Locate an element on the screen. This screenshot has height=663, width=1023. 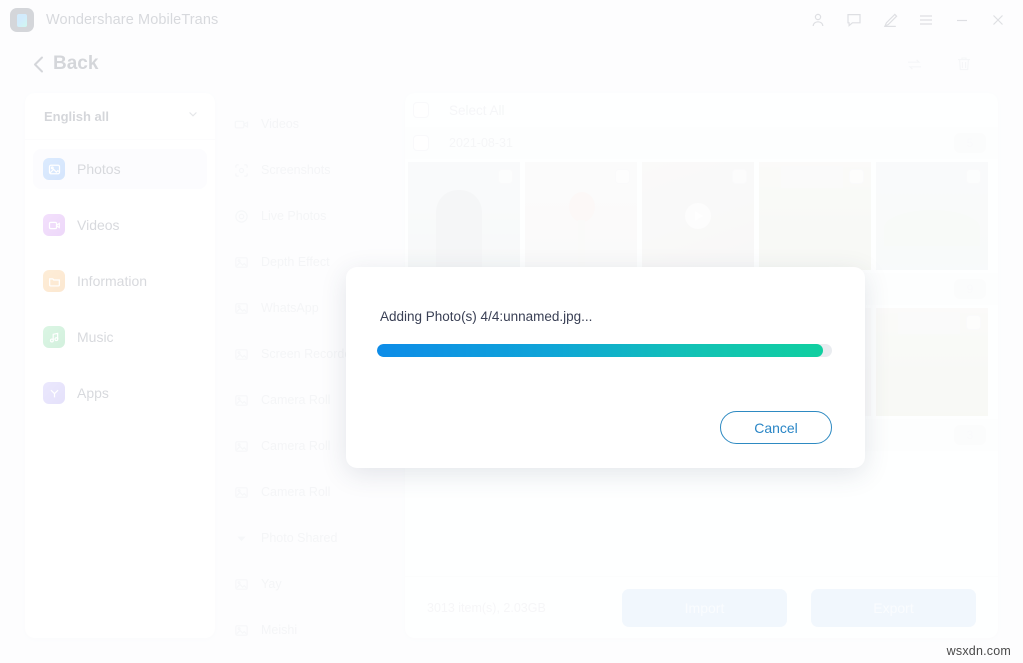
progress-bar-fill is located at coordinates (600, 350).